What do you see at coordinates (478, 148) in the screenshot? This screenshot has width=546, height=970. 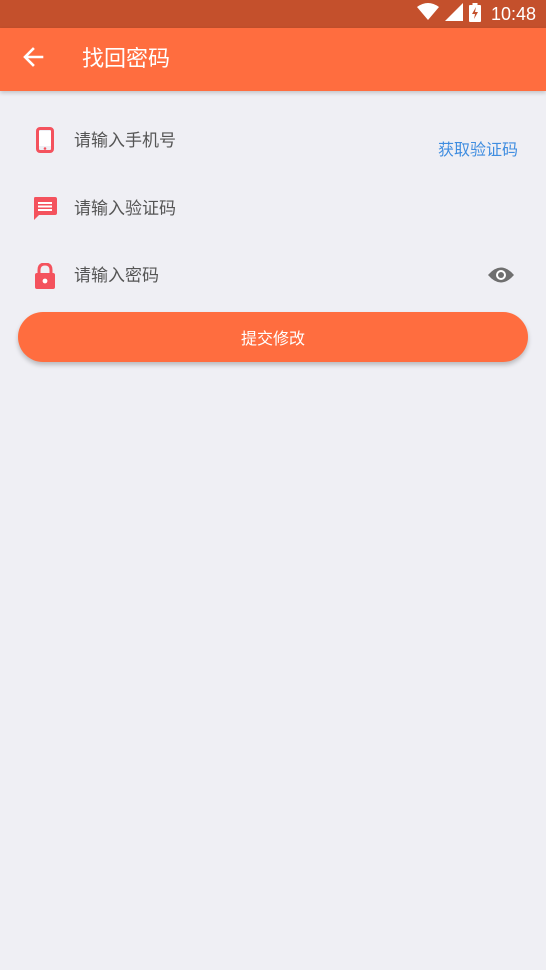 I see `get-code-button: 获取验证码` at bounding box center [478, 148].